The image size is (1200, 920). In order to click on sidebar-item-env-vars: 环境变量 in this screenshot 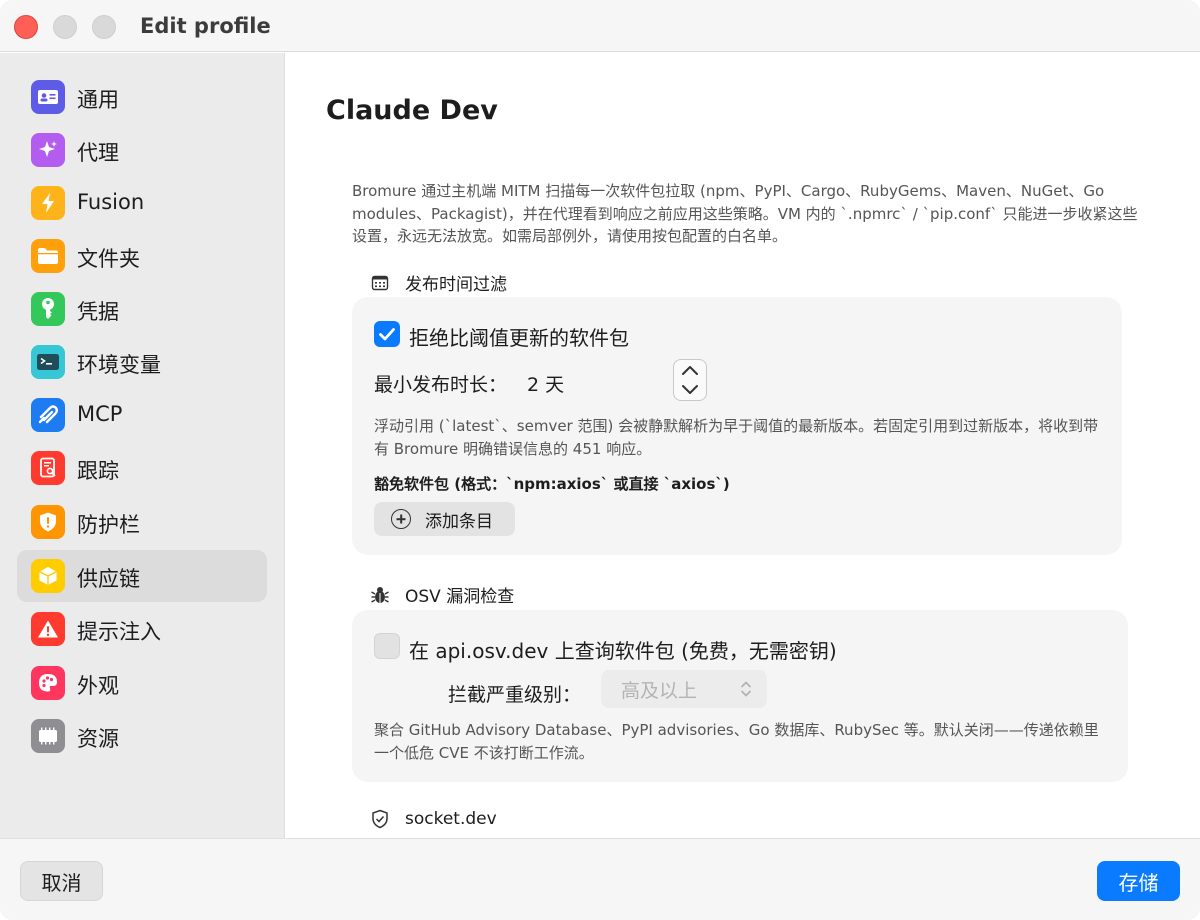, I will do `click(142, 362)`.